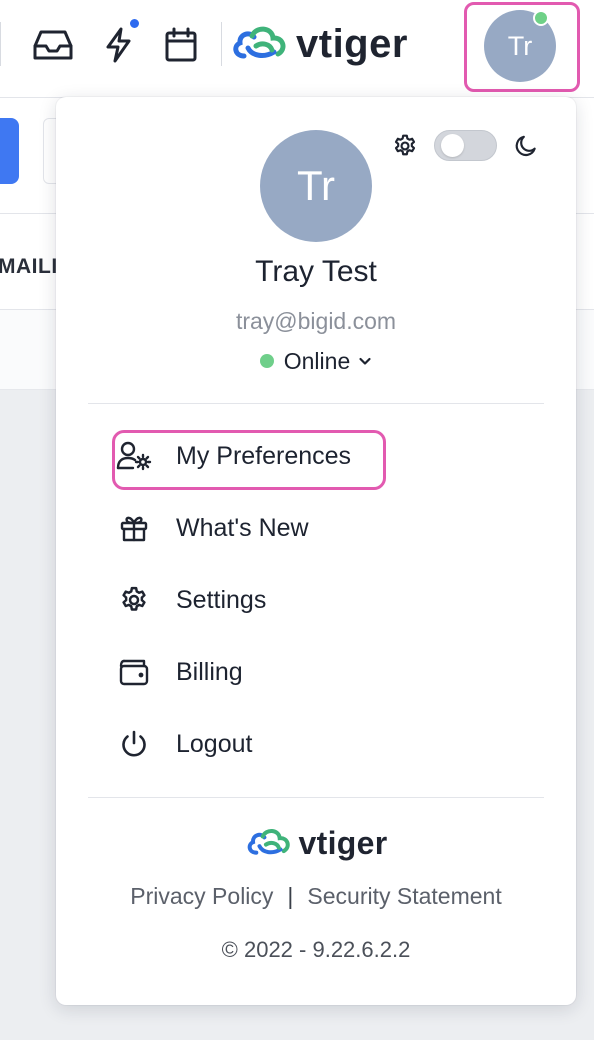 The width and height of the screenshot is (594, 1040). I want to click on vtiger-logo: vtiger, so click(319, 44).